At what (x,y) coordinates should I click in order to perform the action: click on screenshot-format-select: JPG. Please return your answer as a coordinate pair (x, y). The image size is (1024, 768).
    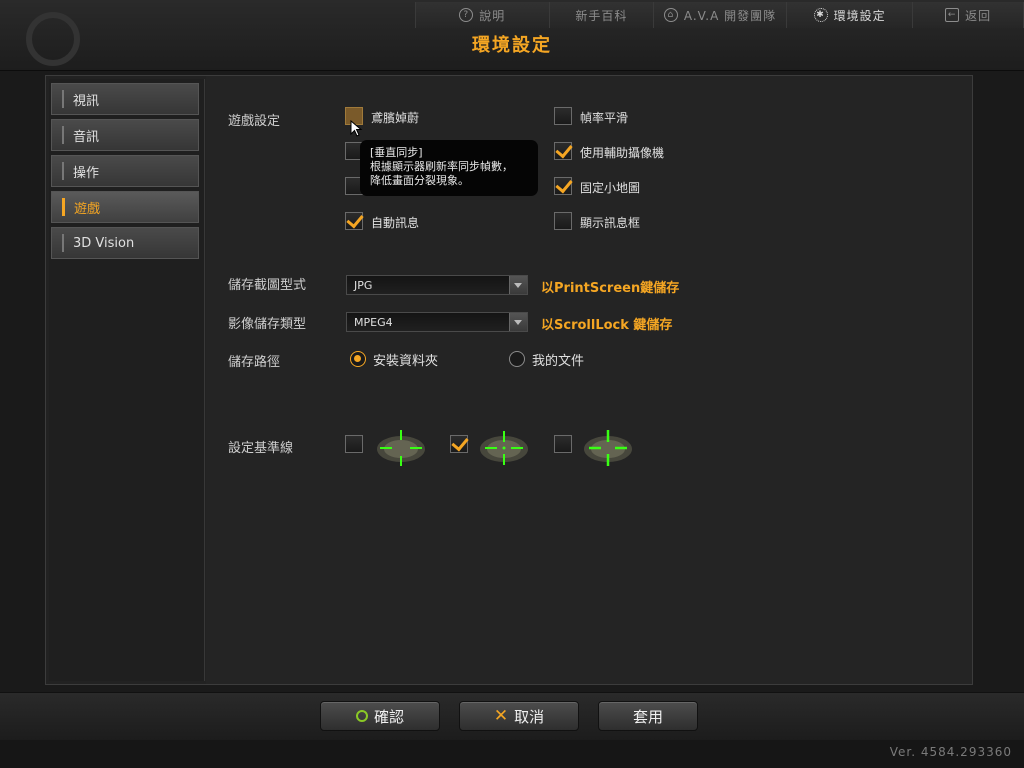
    Looking at the image, I should click on (437, 285).